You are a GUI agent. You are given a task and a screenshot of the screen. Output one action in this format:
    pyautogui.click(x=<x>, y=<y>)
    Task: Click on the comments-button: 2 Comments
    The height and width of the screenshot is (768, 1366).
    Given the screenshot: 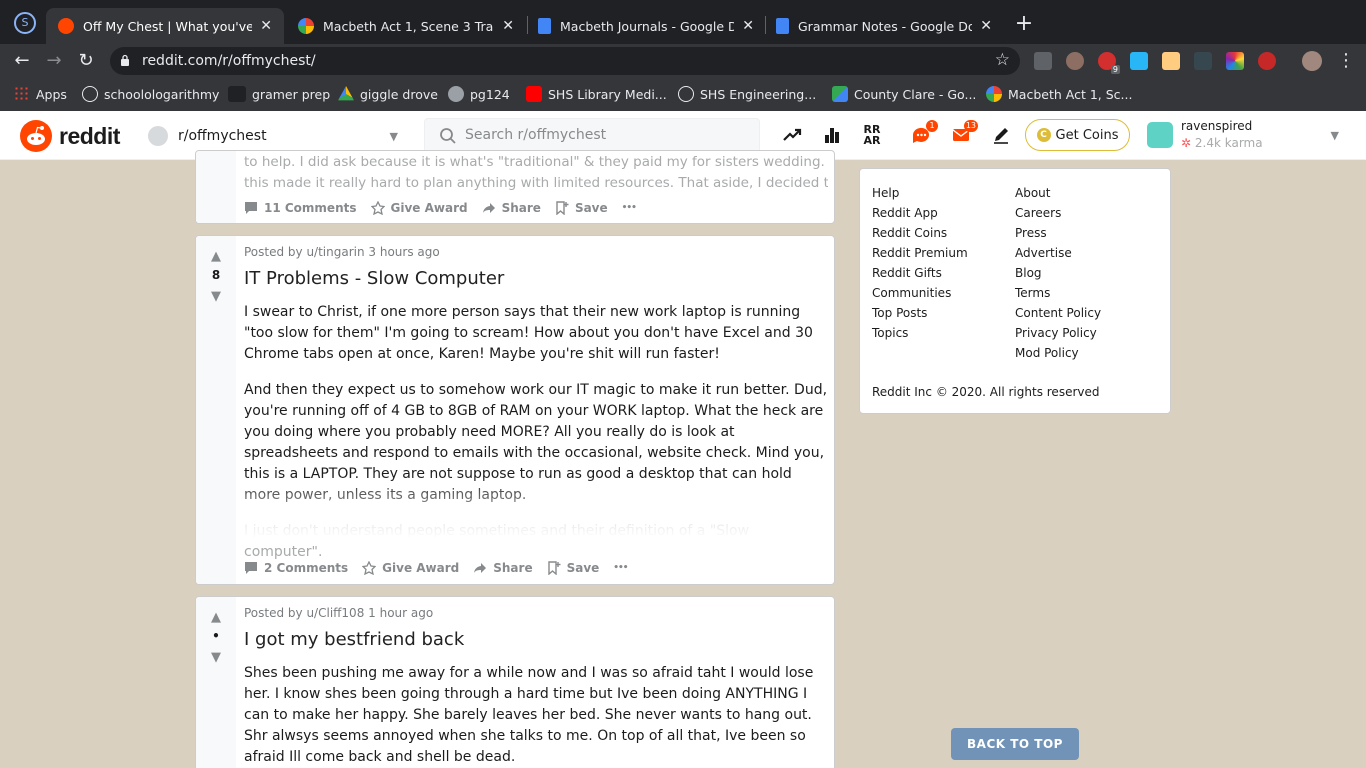 What is the action you would take?
    pyautogui.click(x=296, y=568)
    